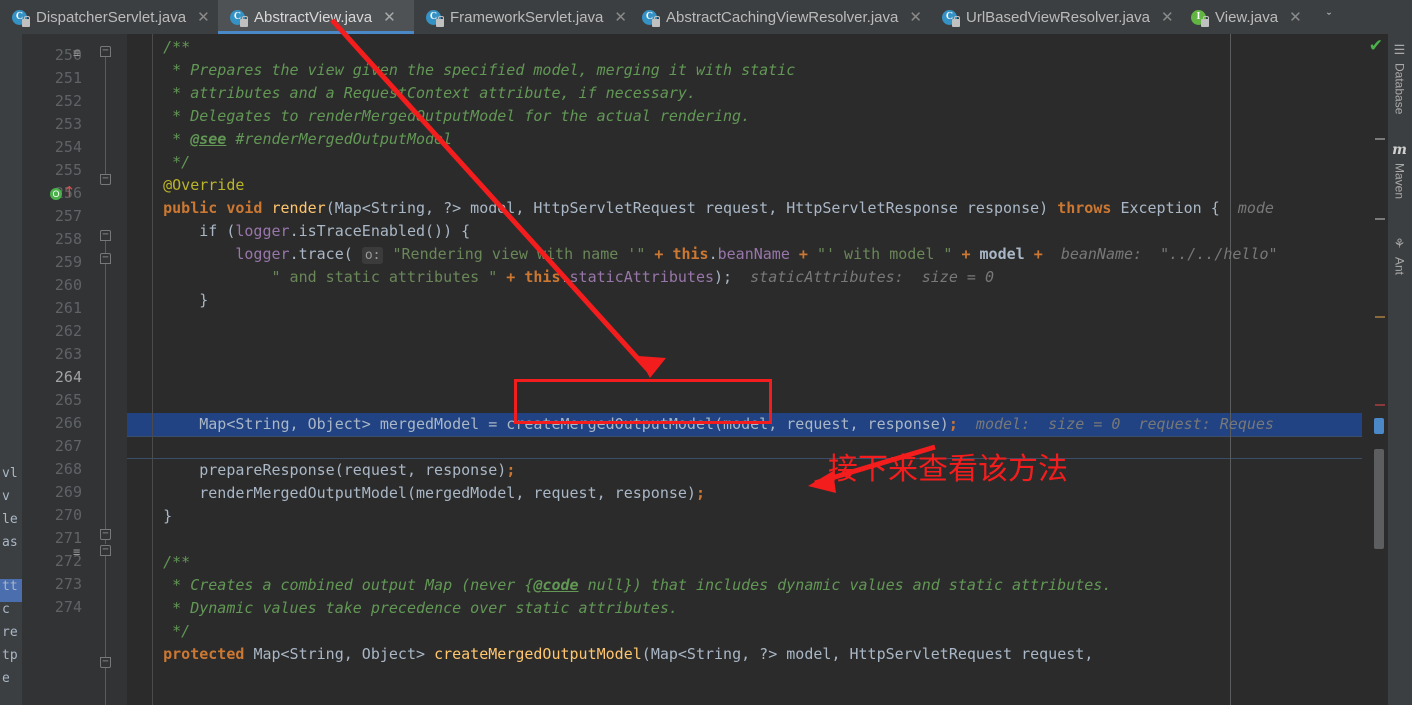  What do you see at coordinates (159, 162) in the screenshot?
I see `code-line-255: */` at bounding box center [159, 162].